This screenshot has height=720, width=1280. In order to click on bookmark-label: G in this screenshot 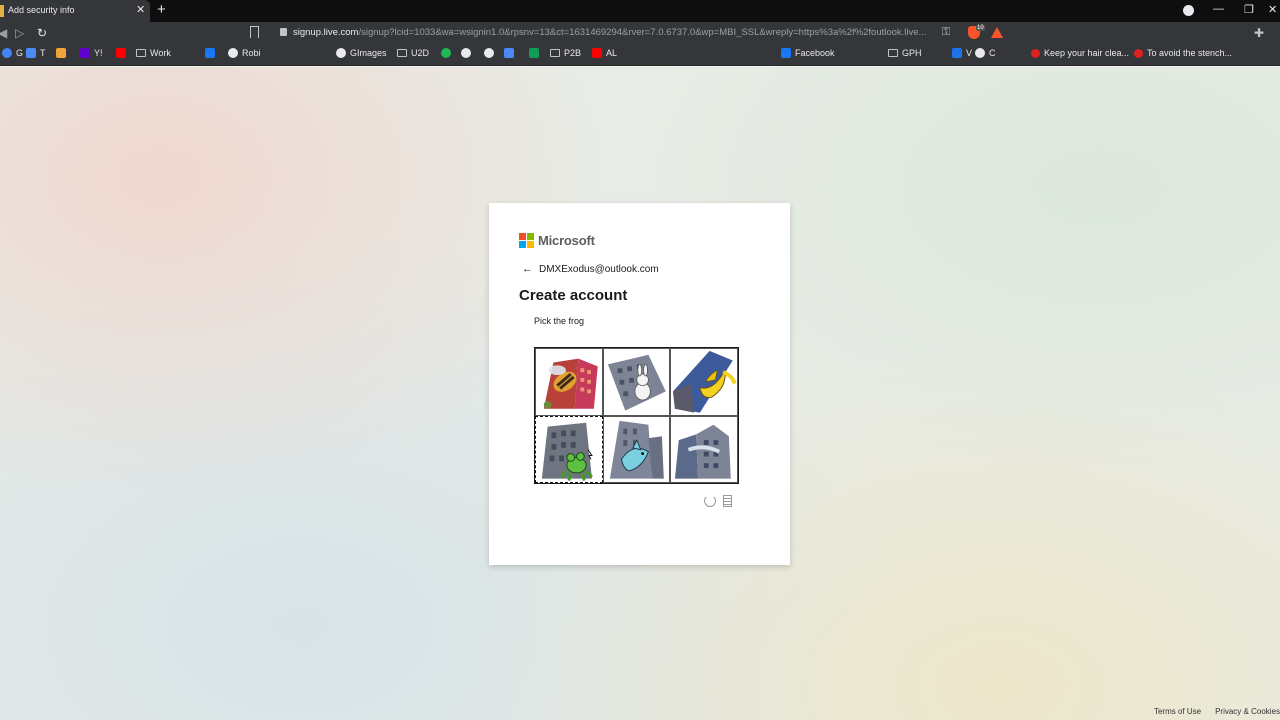, I will do `click(20, 53)`.